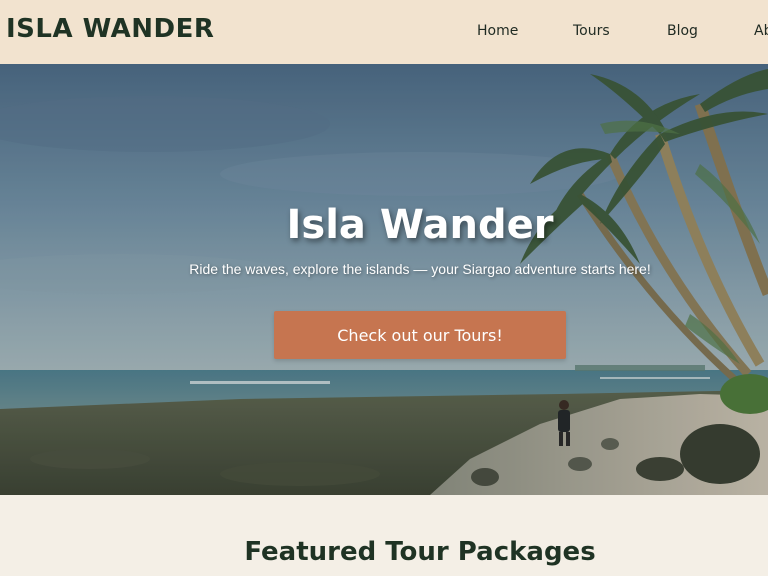 The height and width of the screenshot is (576, 768). Describe the element at coordinates (682, 31) in the screenshot. I see `nav-blog-link: Blog` at that location.